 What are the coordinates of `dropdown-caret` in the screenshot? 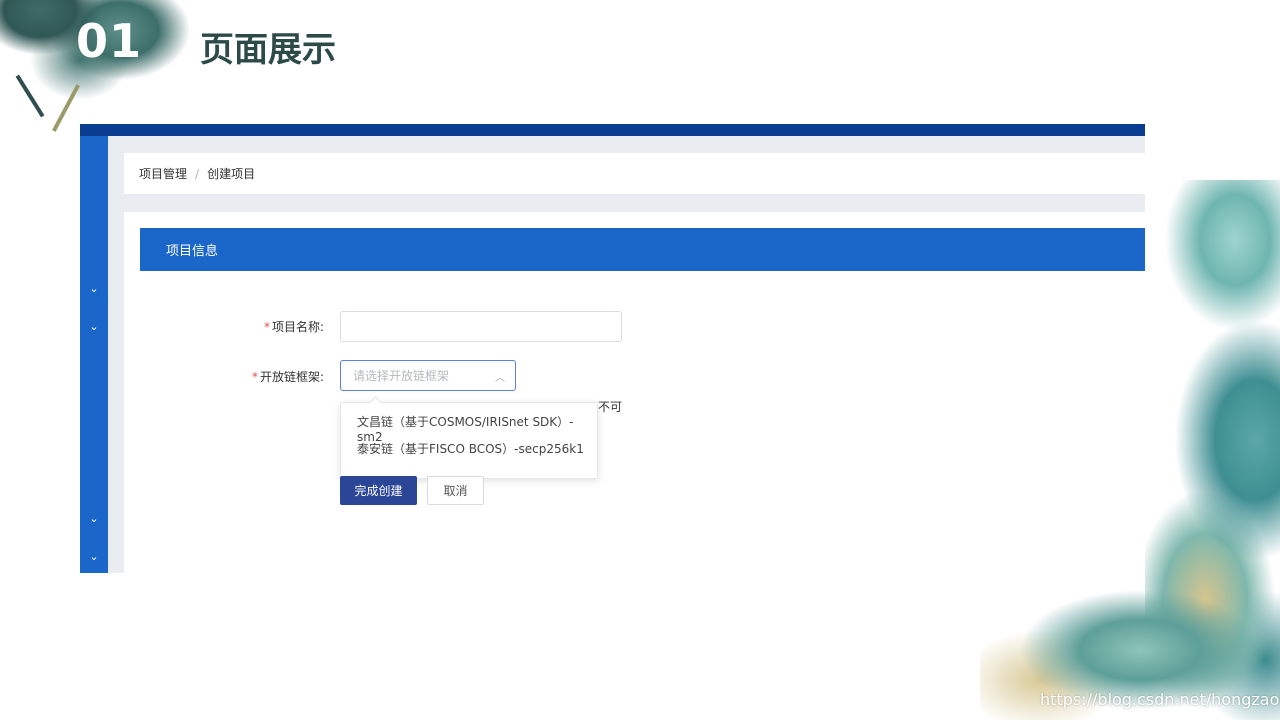 It's located at (375, 402).